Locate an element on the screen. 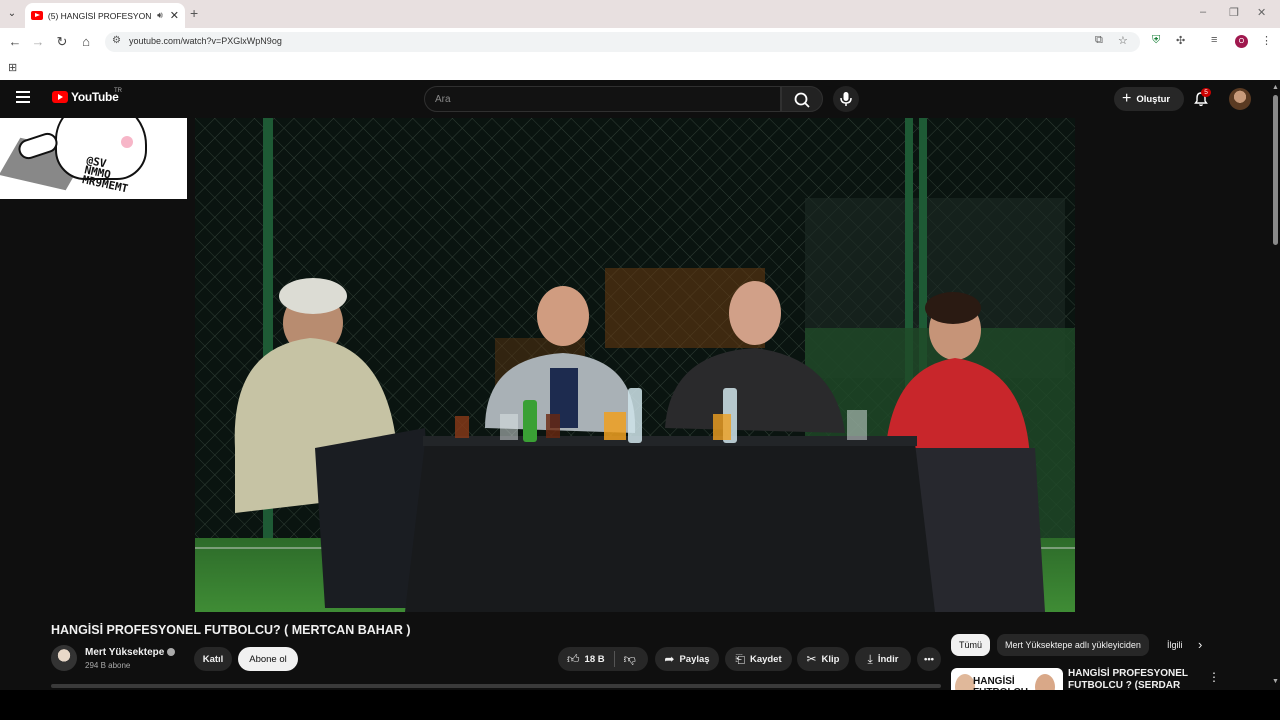 This screenshot has width=1280, height=720. search-input is located at coordinates (595, 99).